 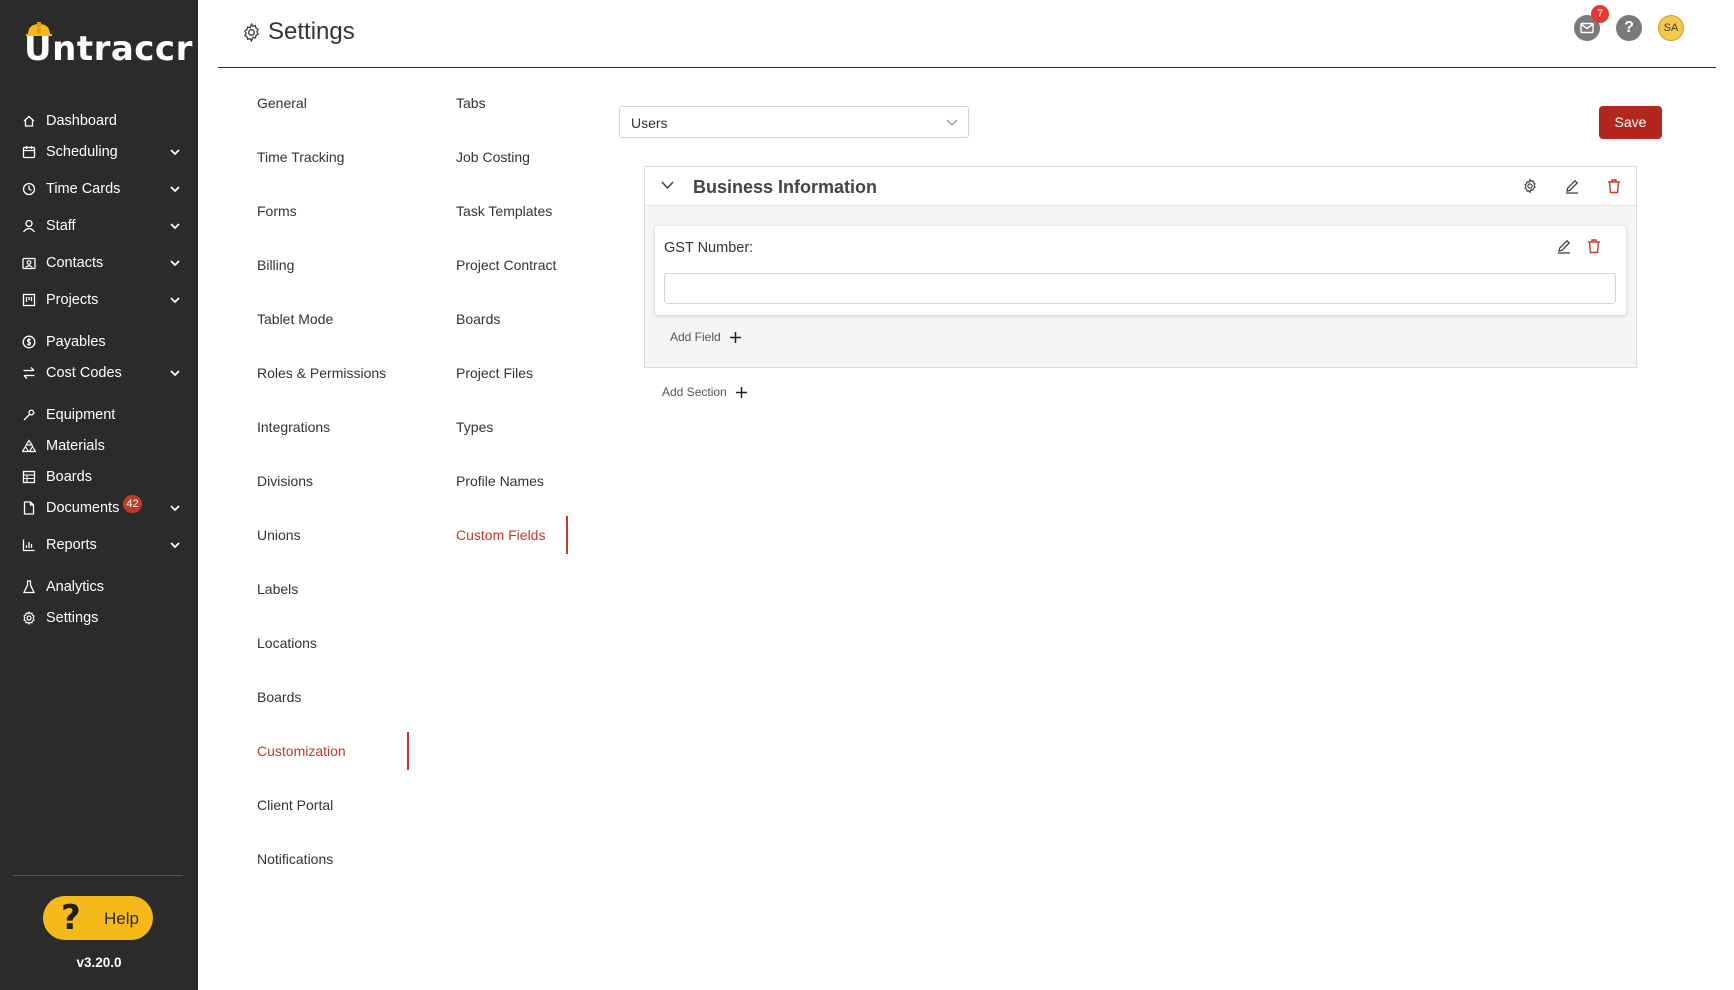 I want to click on section-edit-pencil-icon, so click(x=1572, y=186).